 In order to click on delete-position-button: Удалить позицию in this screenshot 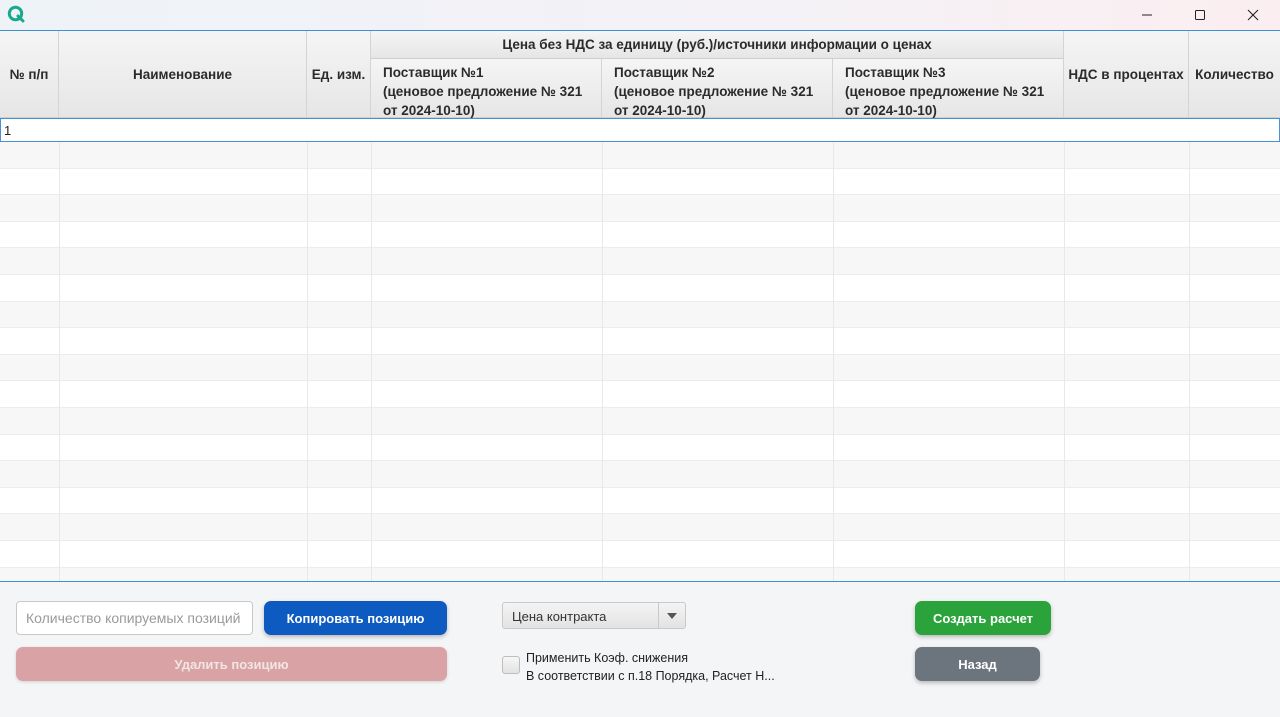, I will do `click(231, 664)`.